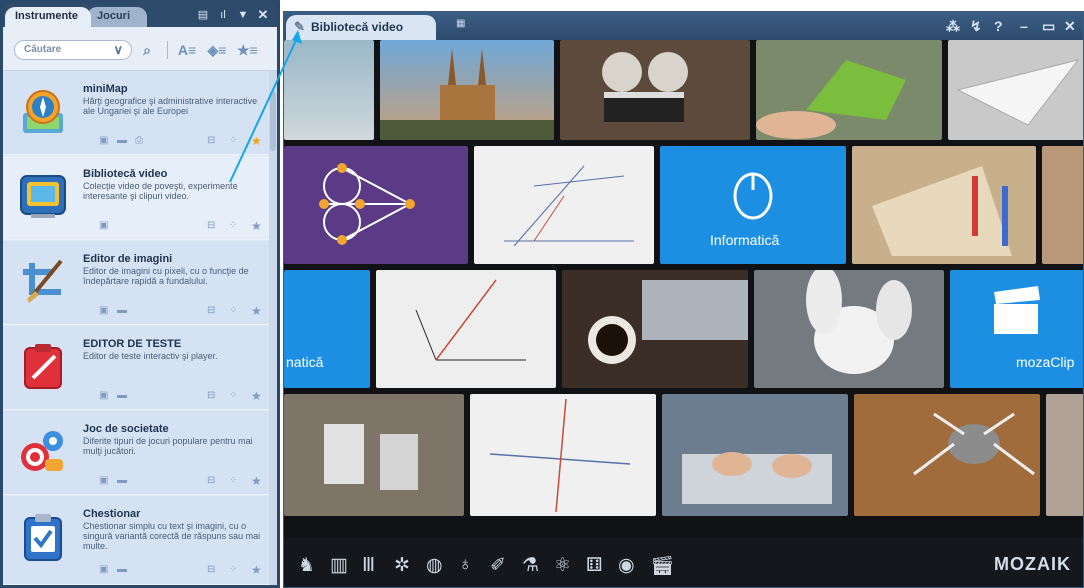 The height and width of the screenshot is (588, 1084). Describe the element at coordinates (118, 50) in the screenshot. I see `chevron-down-icon: ∨` at that location.